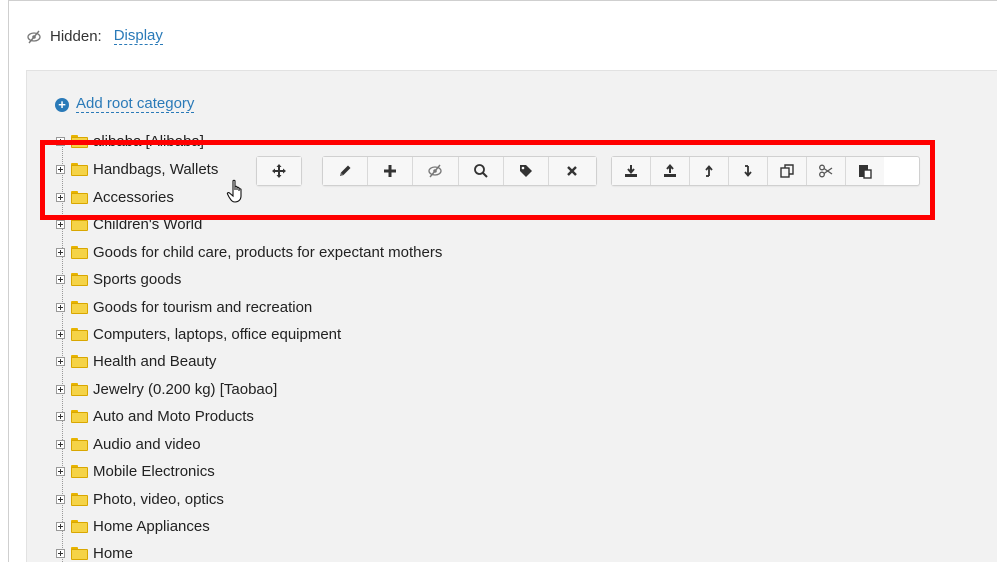 The image size is (997, 564). Describe the element at coordinates (94, 553) in the screenshot. I see `tree-item: Home` at that location.